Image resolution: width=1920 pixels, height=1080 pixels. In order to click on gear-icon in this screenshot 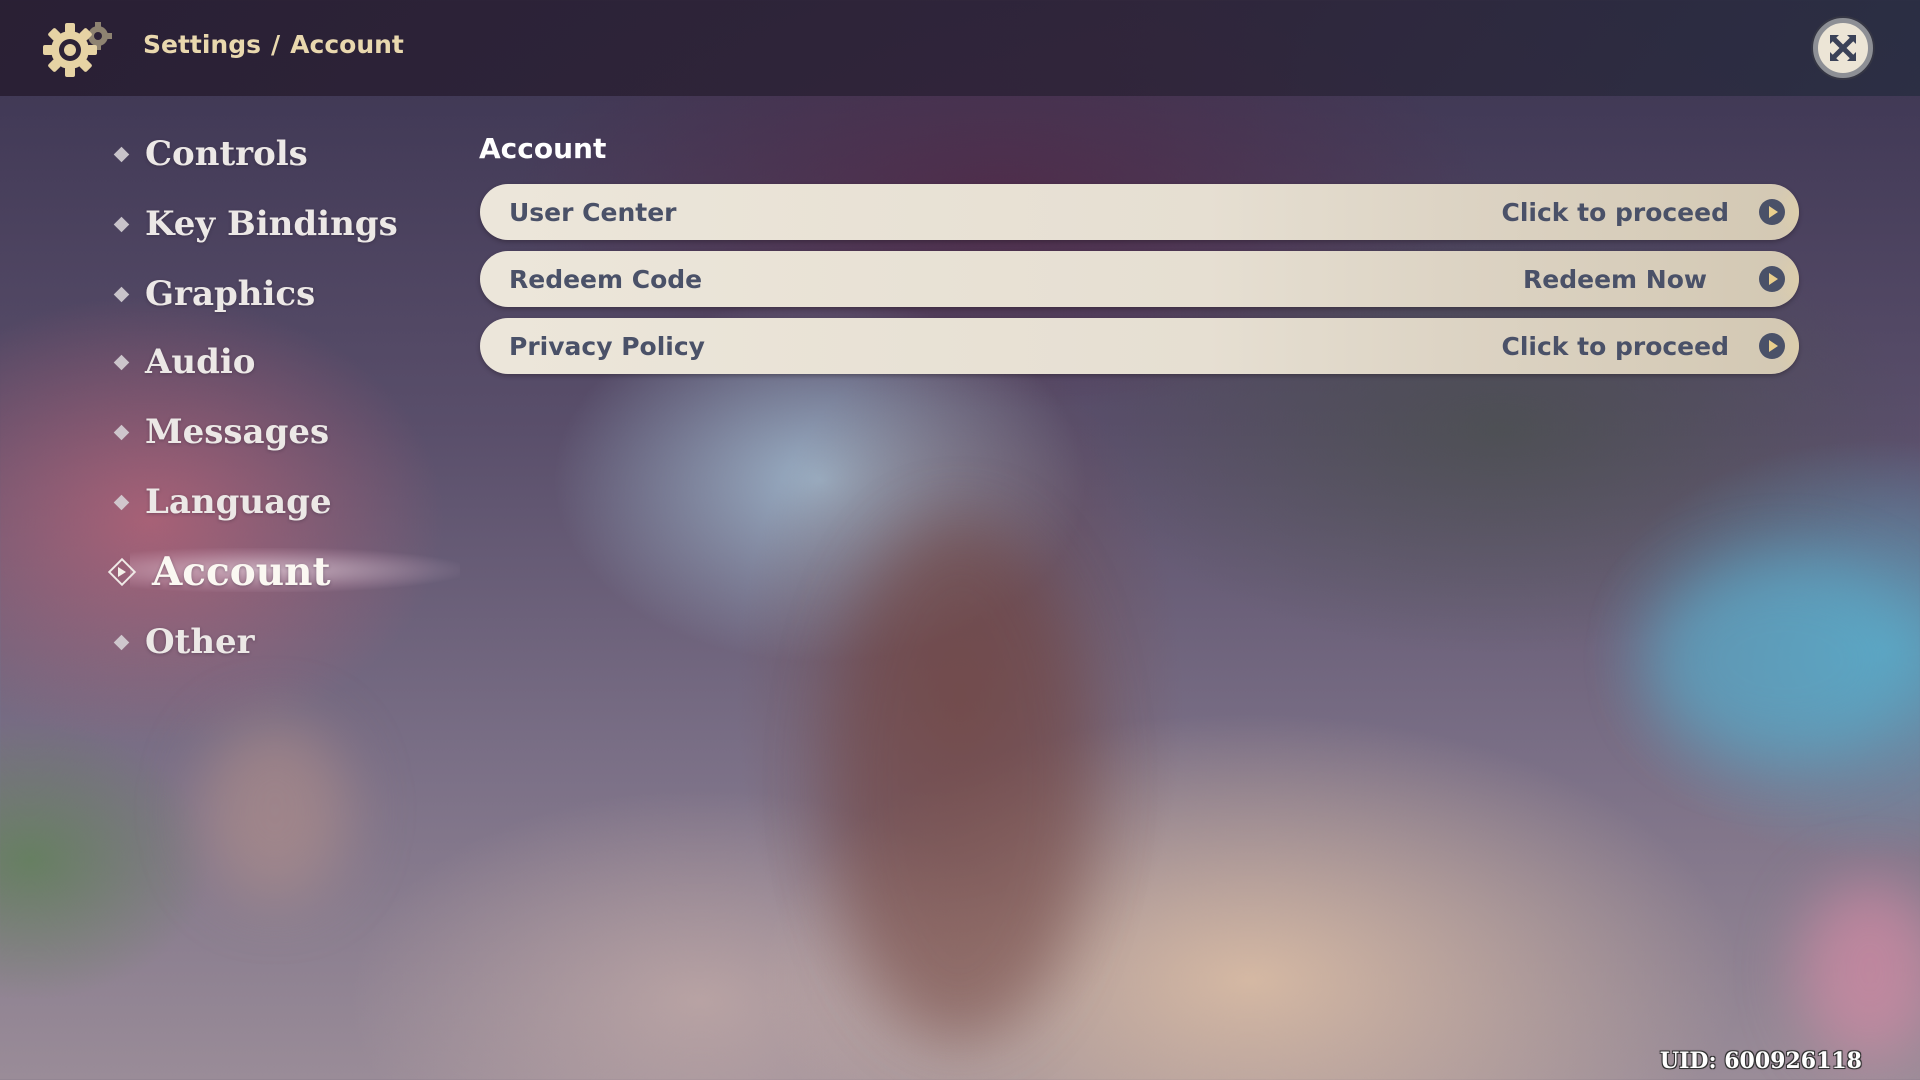, I will do `click(77, 49)`.